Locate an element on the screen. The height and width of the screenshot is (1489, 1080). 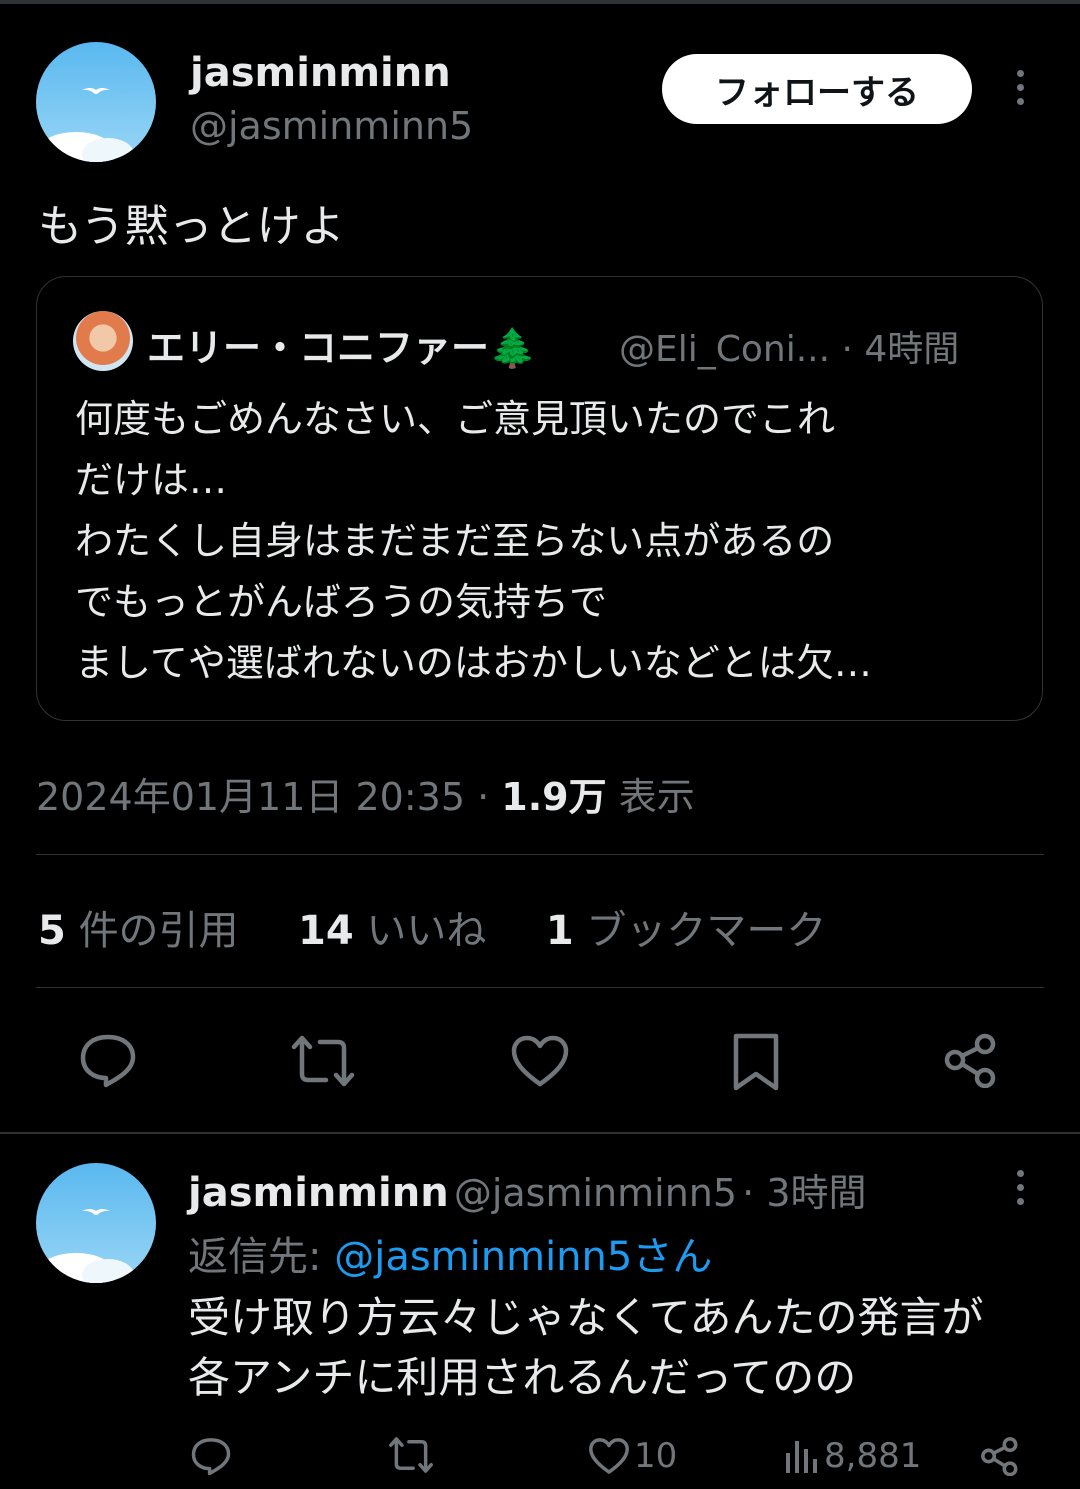
reply-retweet-button is located at coordinates (411, 1455).